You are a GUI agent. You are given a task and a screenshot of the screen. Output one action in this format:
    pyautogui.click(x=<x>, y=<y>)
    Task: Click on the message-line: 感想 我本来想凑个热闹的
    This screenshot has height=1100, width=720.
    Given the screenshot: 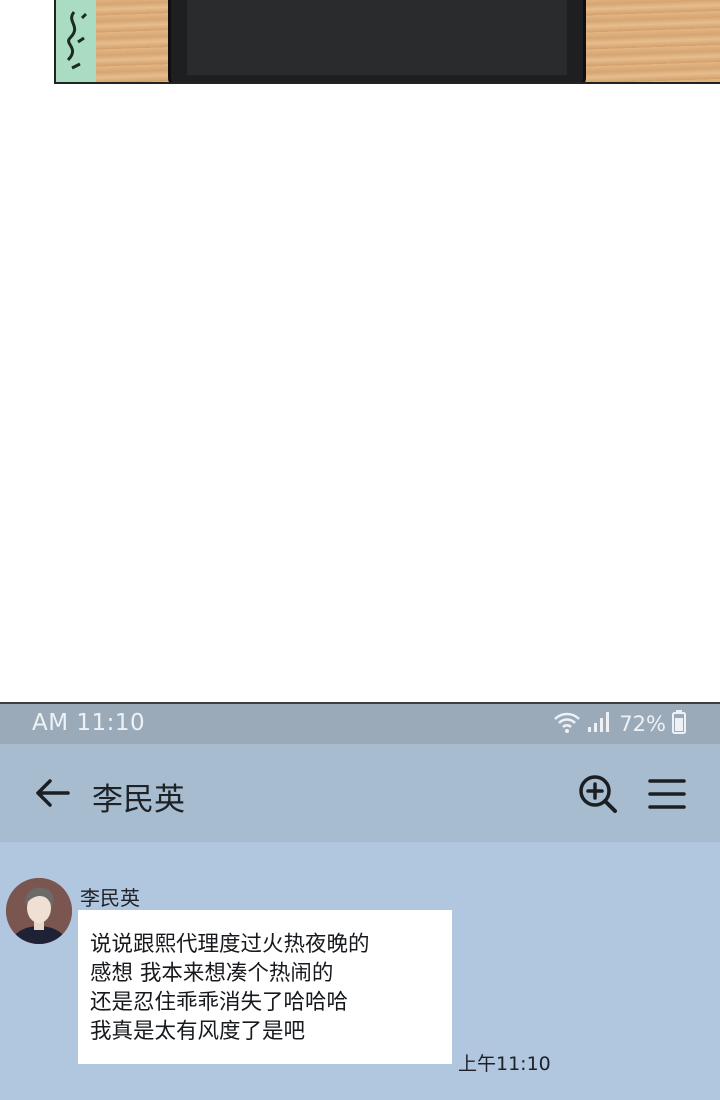 What is the action you would take?
    pyautogui.click(x=212, y=973)
    